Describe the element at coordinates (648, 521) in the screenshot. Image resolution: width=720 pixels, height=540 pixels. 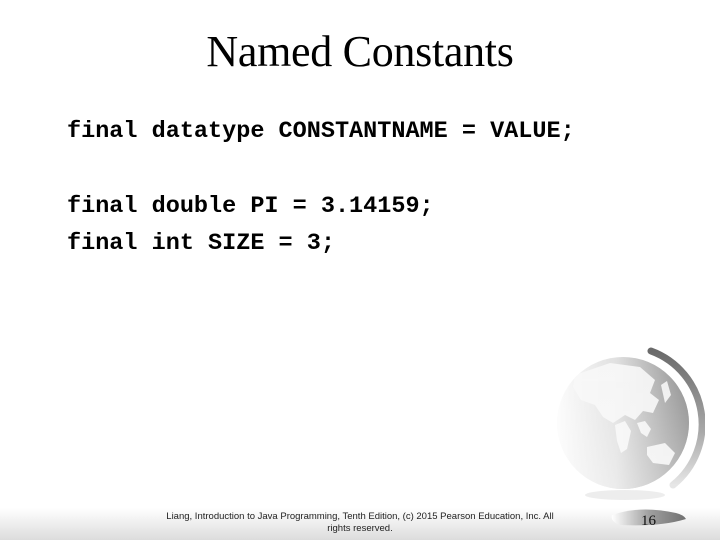
I see `page-number: 16` at that location.